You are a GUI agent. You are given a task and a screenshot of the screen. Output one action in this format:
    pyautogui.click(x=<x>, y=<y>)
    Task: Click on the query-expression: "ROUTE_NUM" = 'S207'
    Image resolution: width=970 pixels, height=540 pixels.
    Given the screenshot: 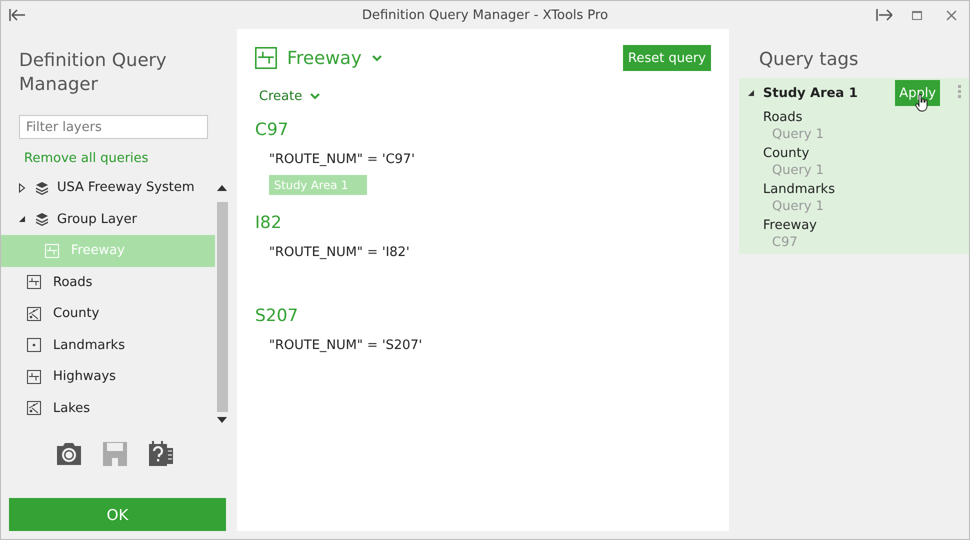 What is the action you would take?
    pyautogui.click(x=345, y=345)
    